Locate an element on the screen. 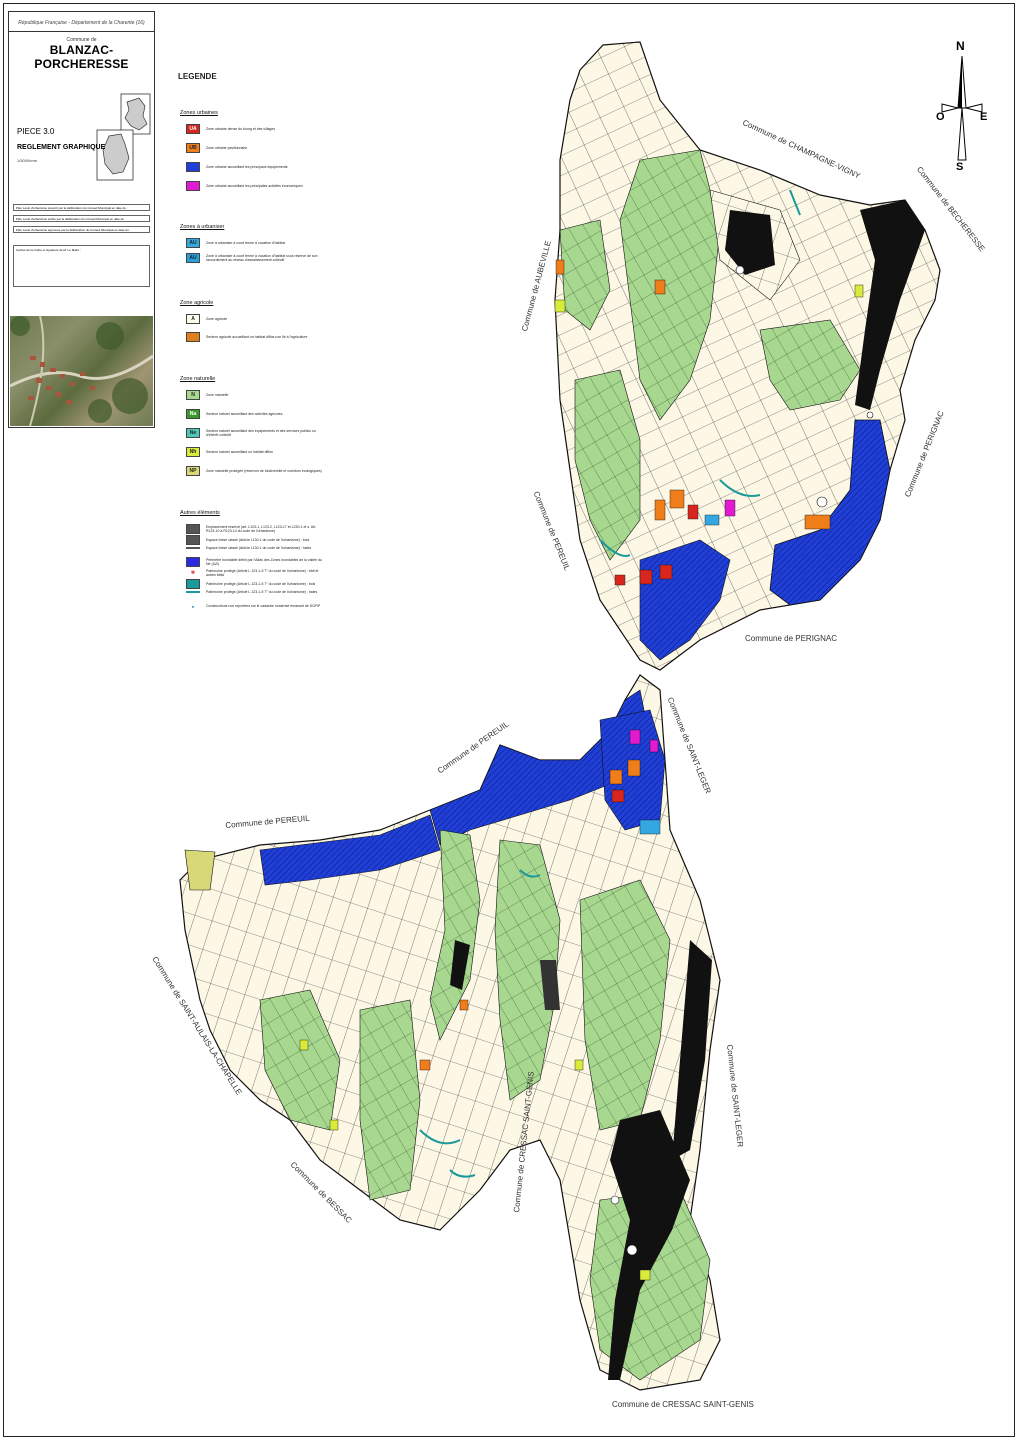 The image size is (1020, 1442). label-cressac-bottom: Commune de CRESSAC SAINT-GENIS is located at coordinates (683, 1404).